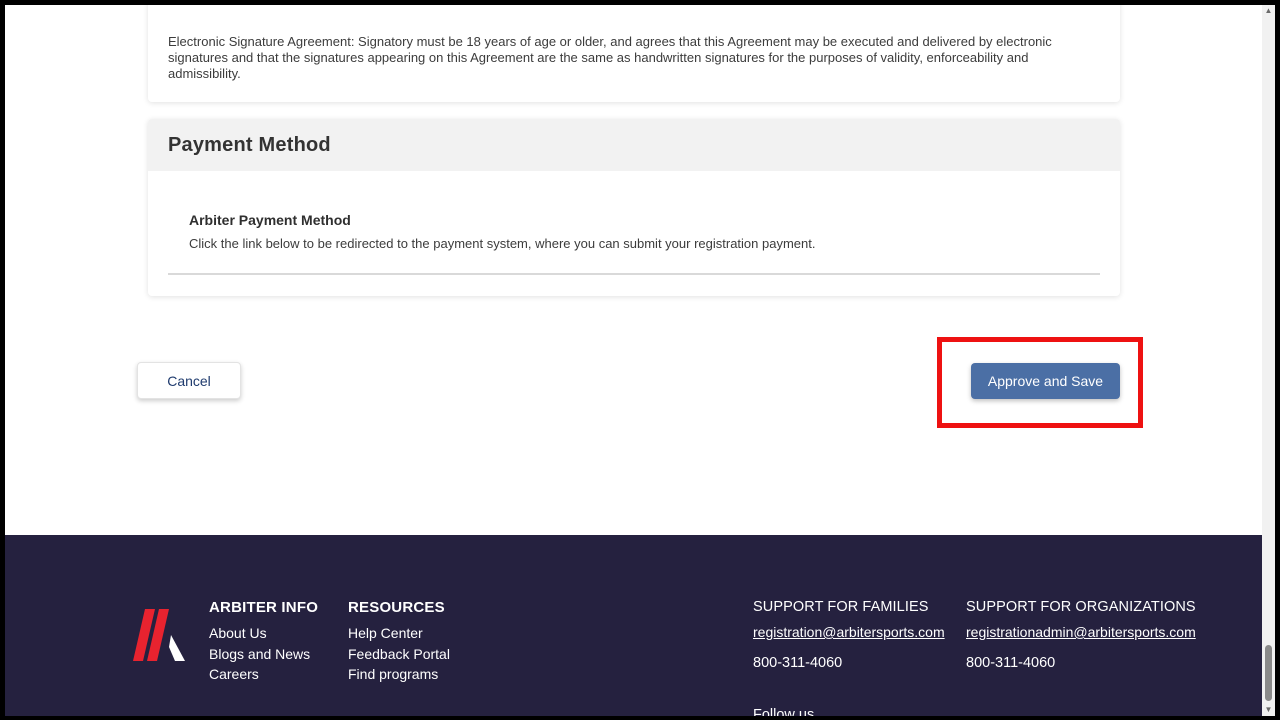  I want to click on arbiter-info-heading: ARBITER INFO, so click(264, 607).